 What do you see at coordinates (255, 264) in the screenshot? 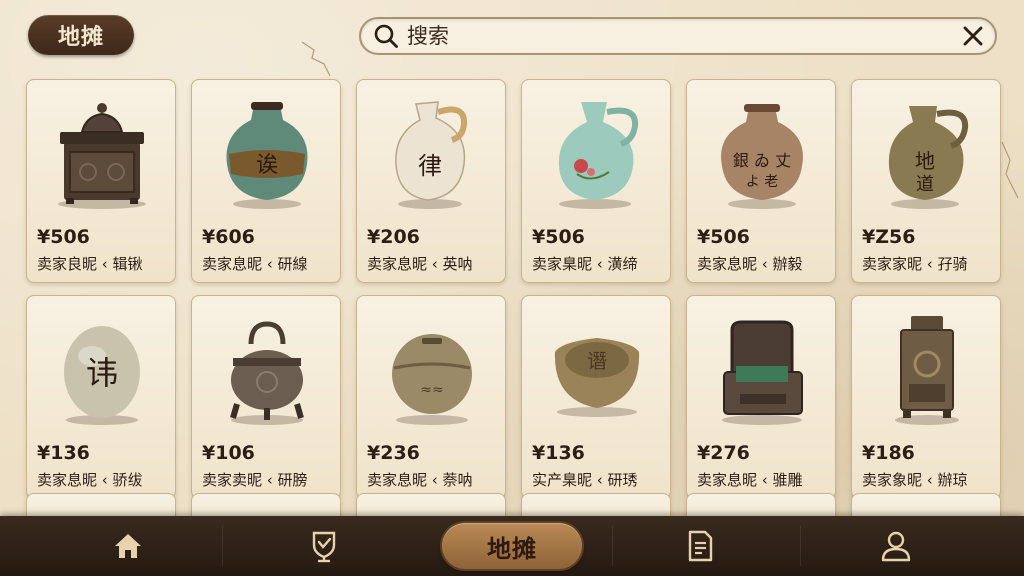
I see `item-seller: 卖家息昵 ‹ 研線` at bounding box center [255, 264].